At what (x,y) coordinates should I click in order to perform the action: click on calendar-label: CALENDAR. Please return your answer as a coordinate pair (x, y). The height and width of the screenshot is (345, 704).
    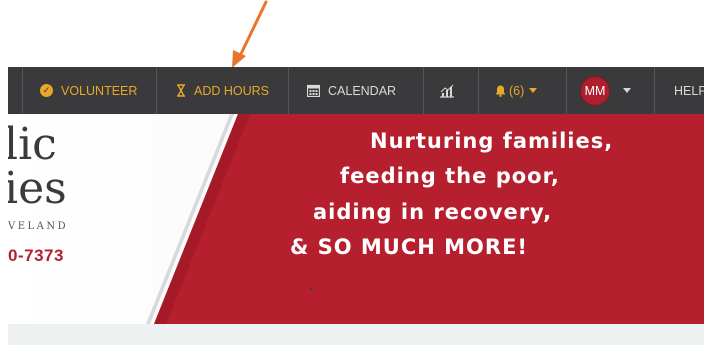
    Looking at the image, I should click on (362, 90).